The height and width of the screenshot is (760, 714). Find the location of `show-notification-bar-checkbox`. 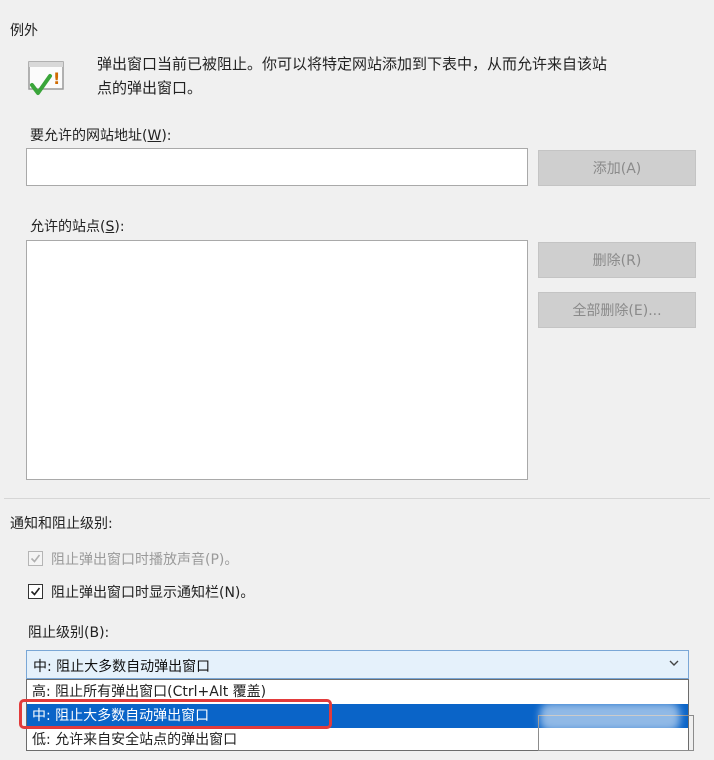

show-notification-bar-checkbox is located at coordinates (35, 591).